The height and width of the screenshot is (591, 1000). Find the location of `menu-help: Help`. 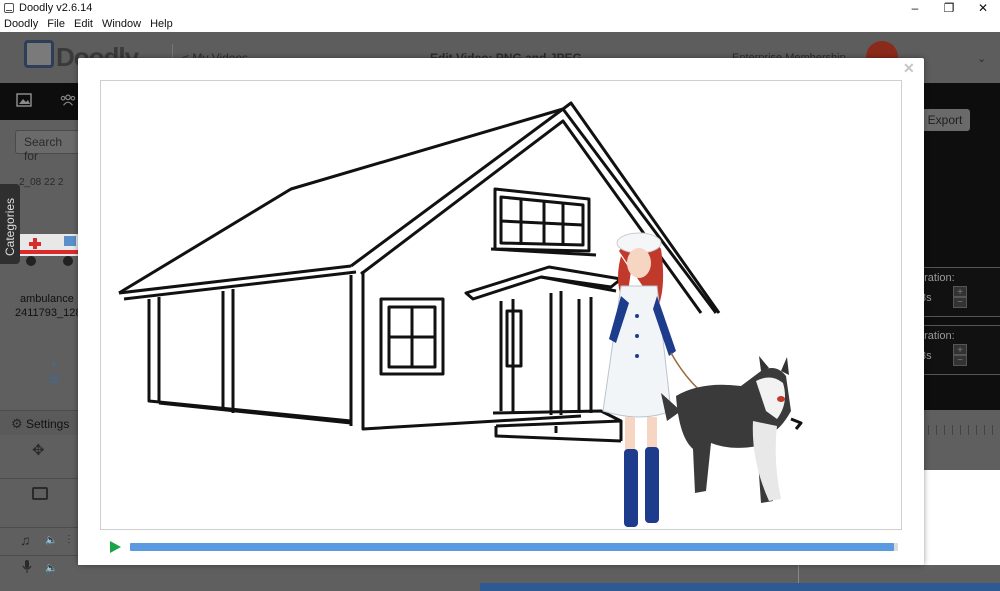

menu-help: Help is located at coordinates (161, 24).